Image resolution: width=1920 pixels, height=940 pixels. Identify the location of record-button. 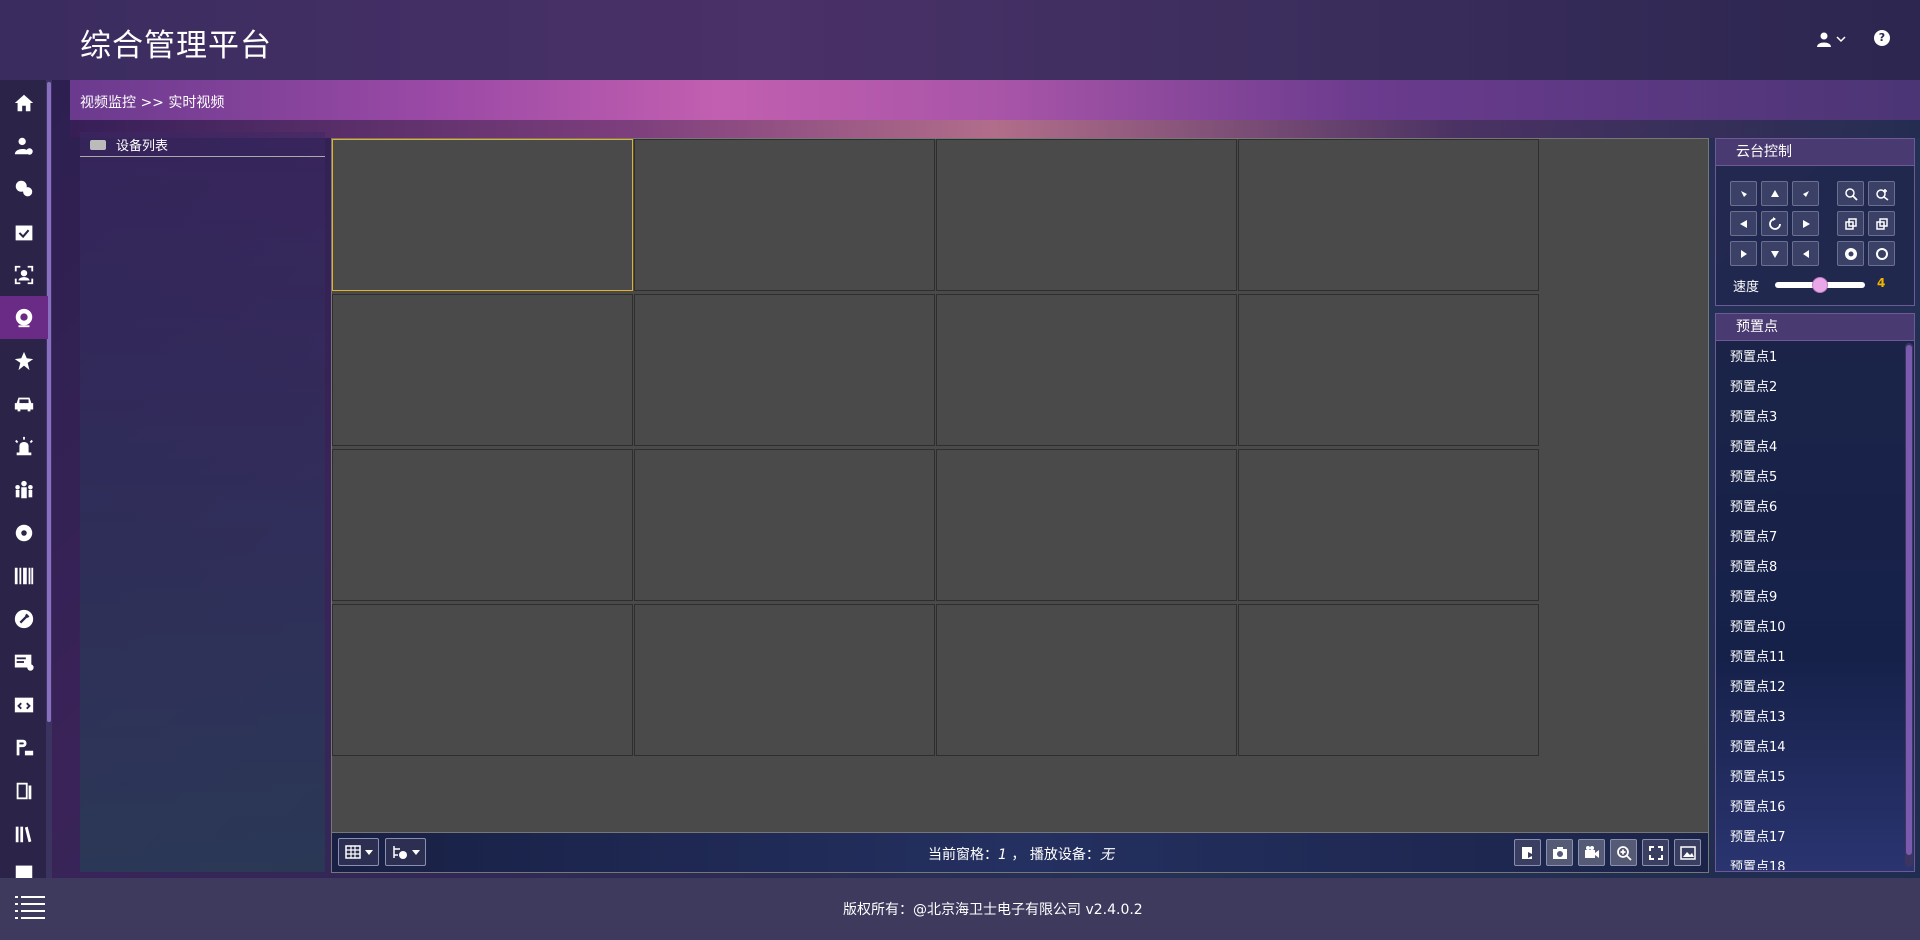
(1591, 852).